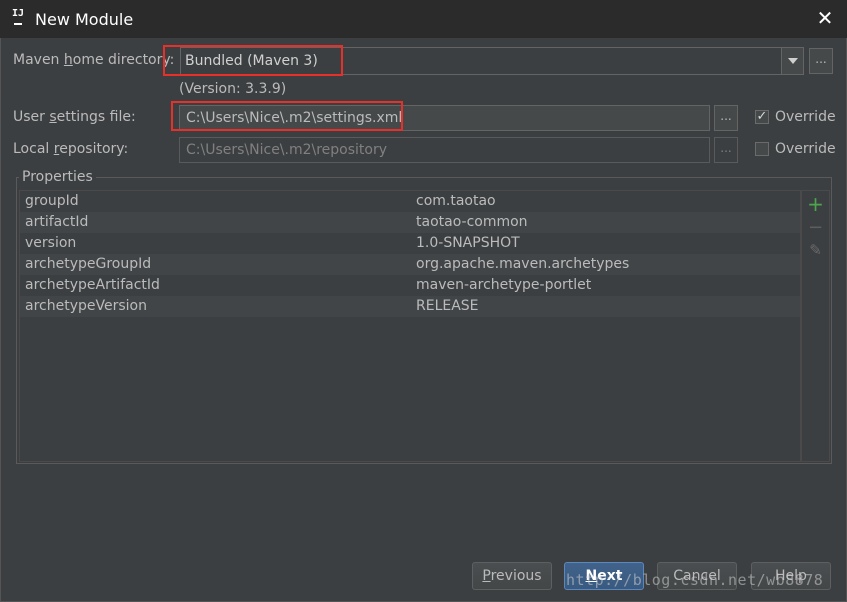 The width and height of the screenshot is (847, 602). I want to click on user-settings-label: User settings file:, so click(74, 117).